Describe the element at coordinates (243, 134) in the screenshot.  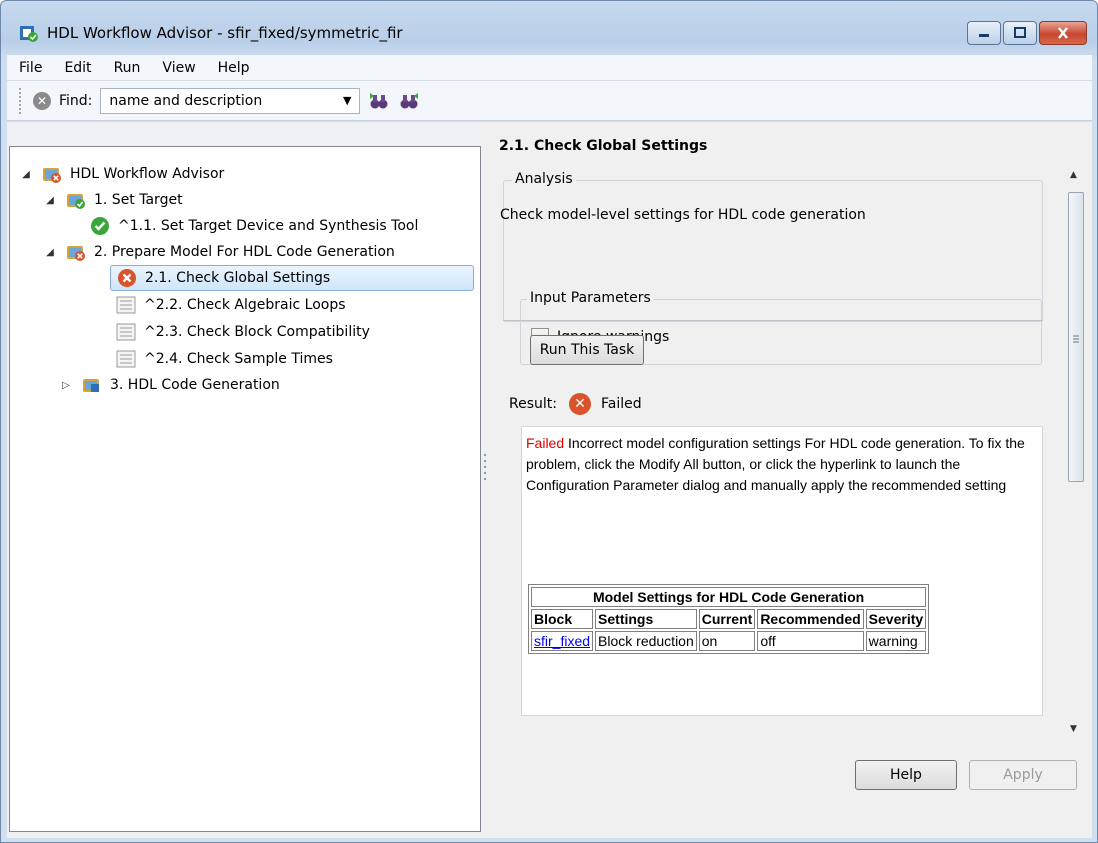
I see `tree-header-strip` at that location.